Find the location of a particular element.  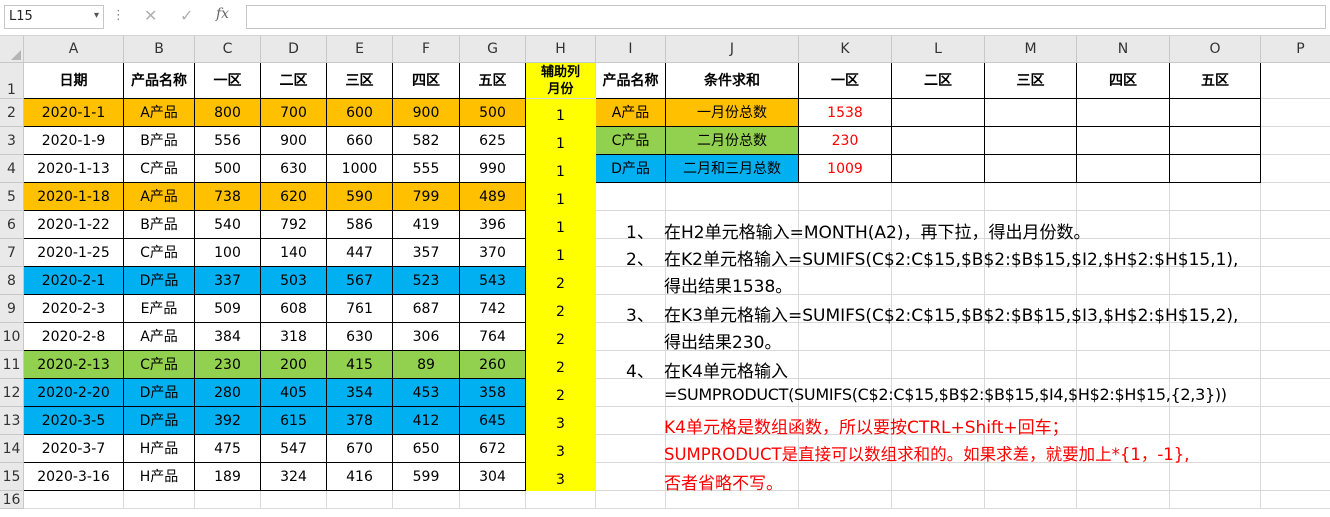

table-cell: 630 is located at coordinates (294, 169).